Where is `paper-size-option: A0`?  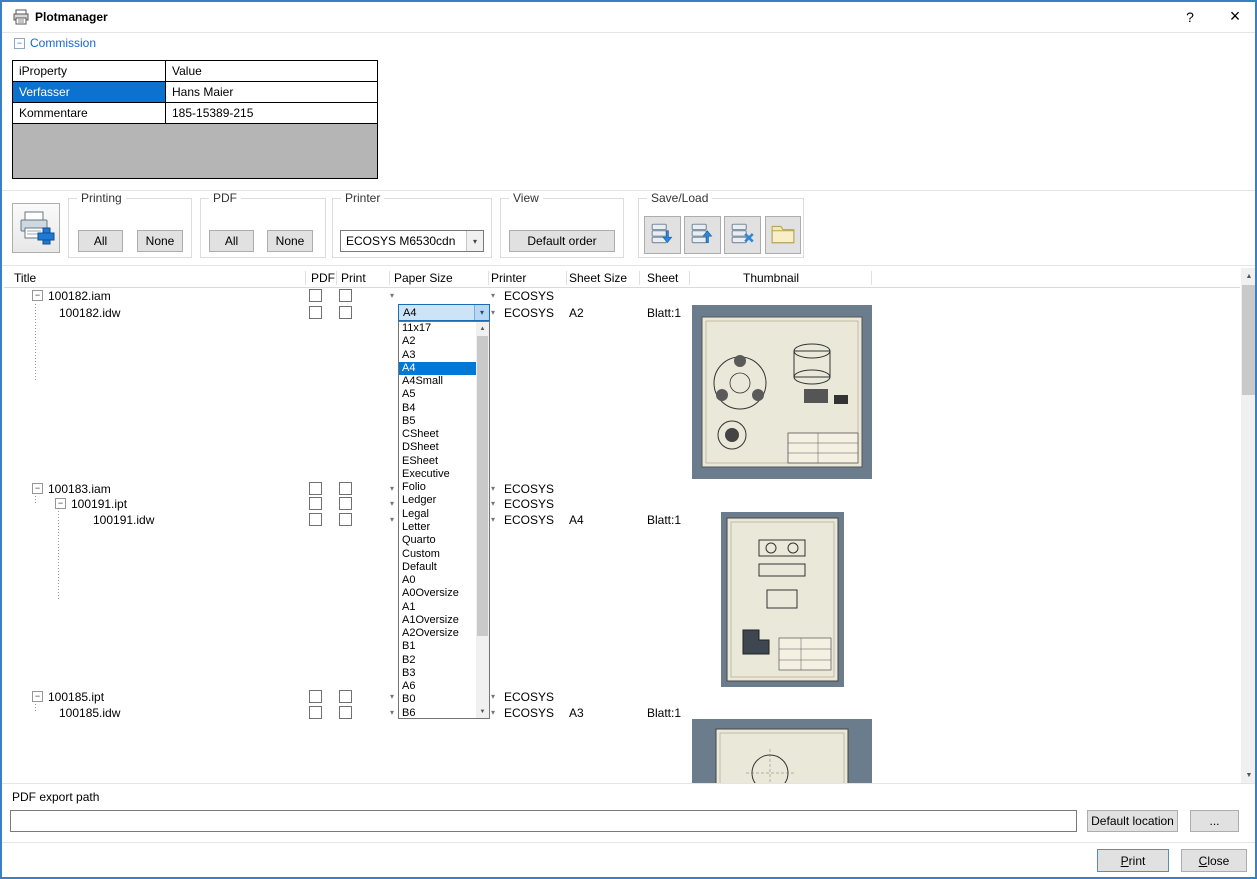 paper-size-option: A0 is located at coordinates (437, 580).